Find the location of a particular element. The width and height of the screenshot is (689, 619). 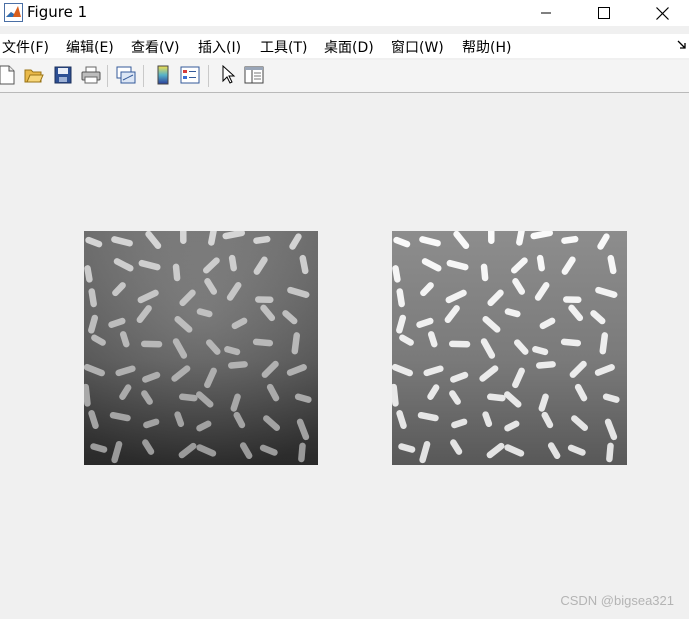

legend-icon is located at coordinates (190, 75).